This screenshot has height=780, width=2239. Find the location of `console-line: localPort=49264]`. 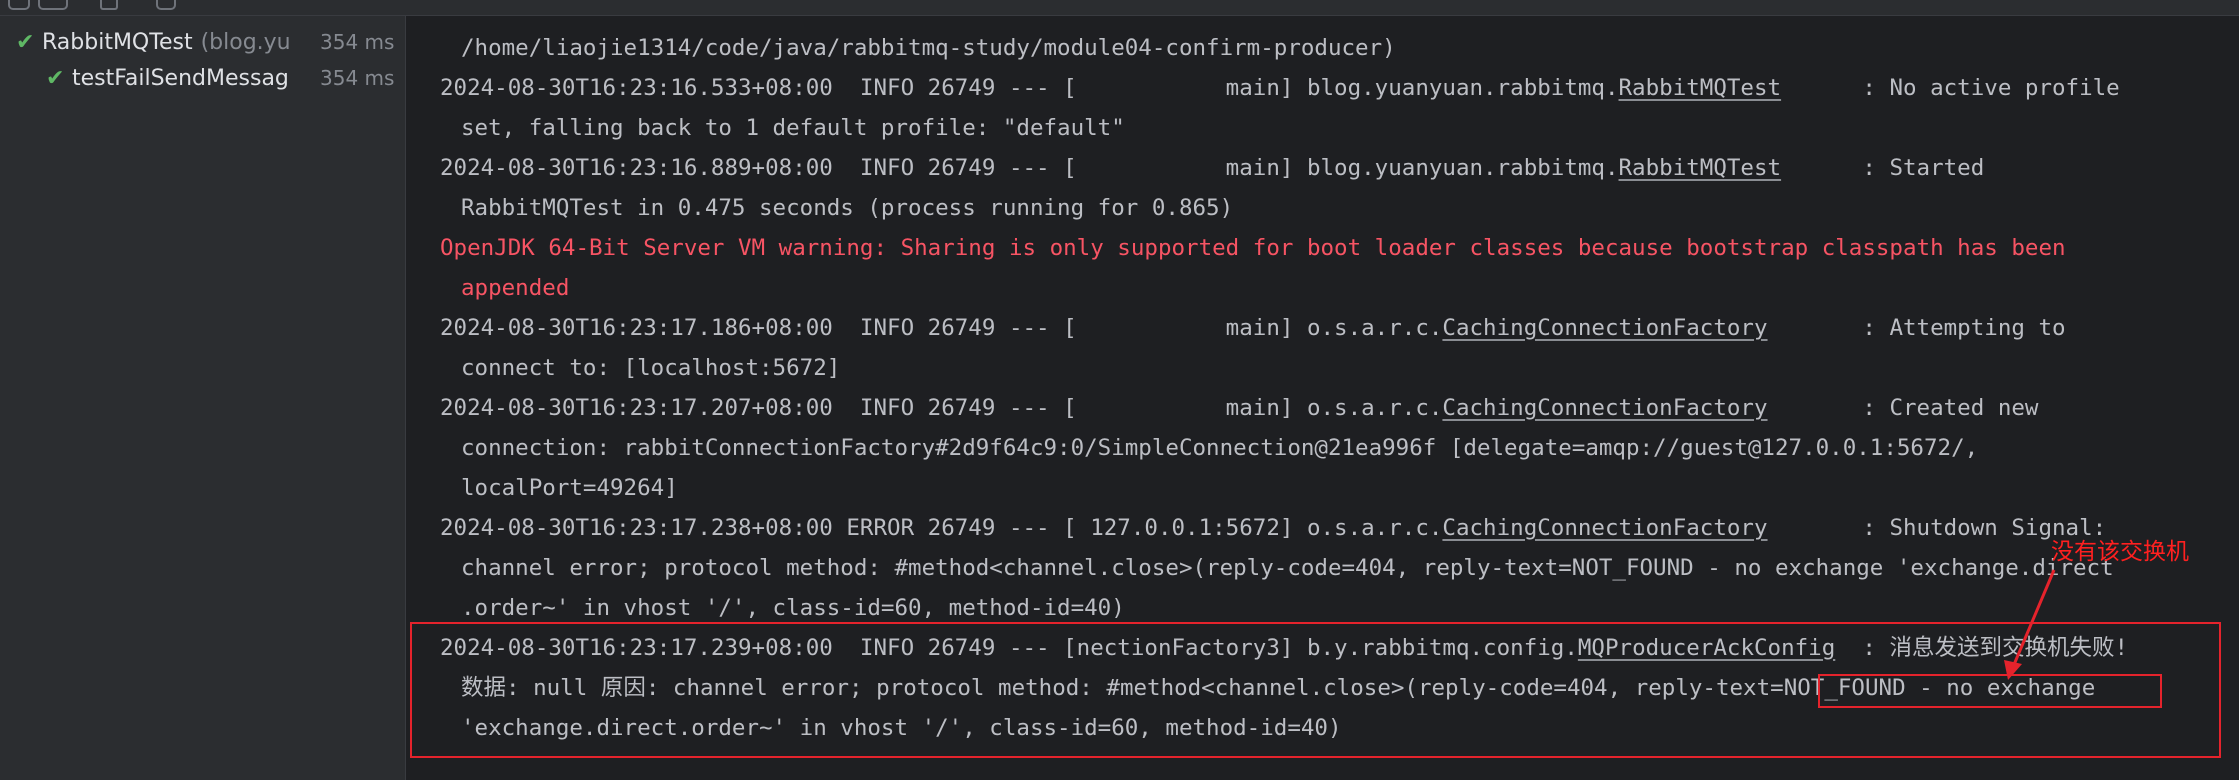

console-line: localPort=49264] is located at coordinates (569, 488).